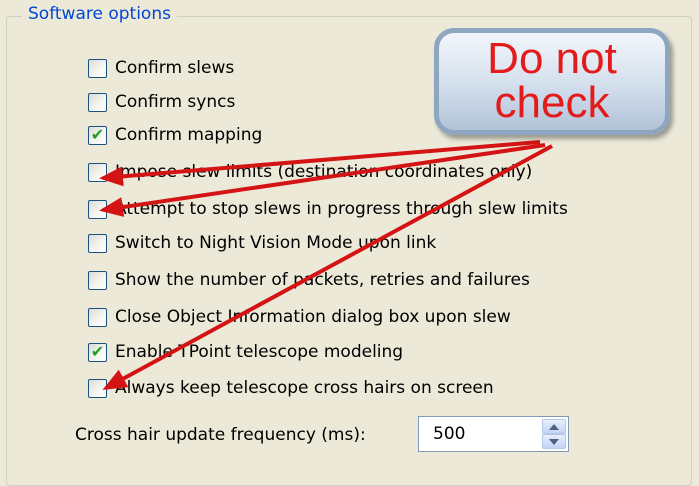 This screenshot has height=486, width=699. What do you see at coordinates (552, 102) in the screenshot?
I see `callout-line-2: check` at bounding box center [552, 102].